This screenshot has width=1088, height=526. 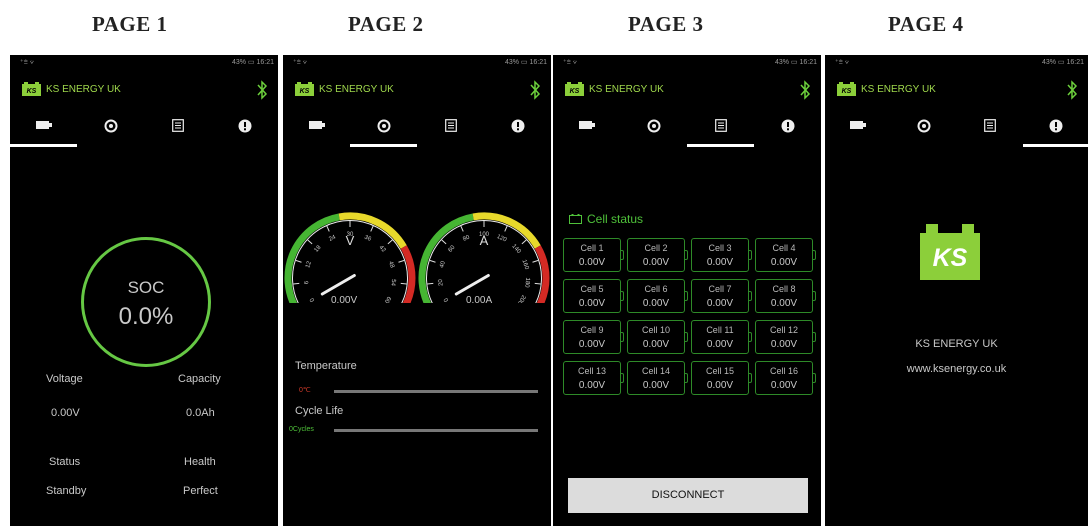 I want to click on cell-card: Cell 2 0.00V, so click(x=657, y=255).